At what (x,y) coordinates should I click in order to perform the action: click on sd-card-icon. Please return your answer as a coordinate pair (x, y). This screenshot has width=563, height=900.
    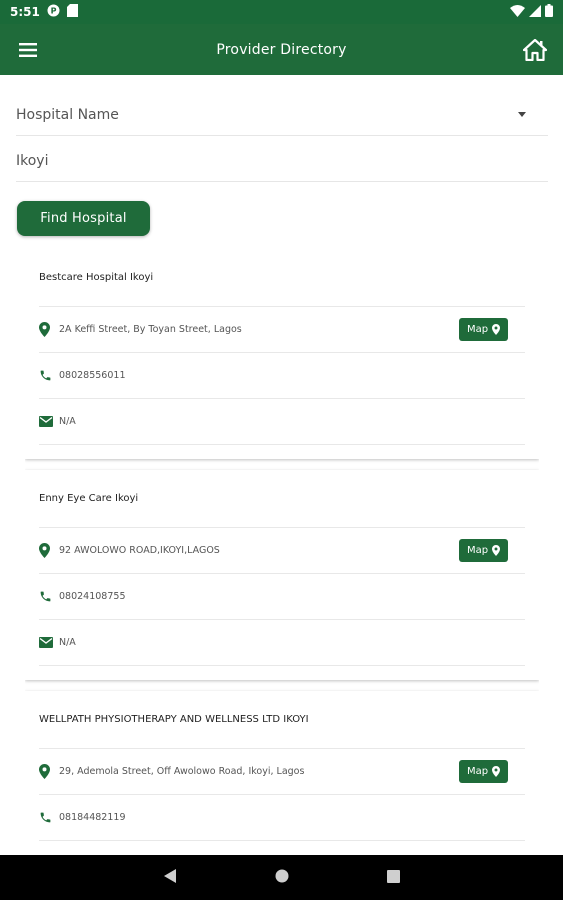
    Looking at the image, I should click on (72, 12).